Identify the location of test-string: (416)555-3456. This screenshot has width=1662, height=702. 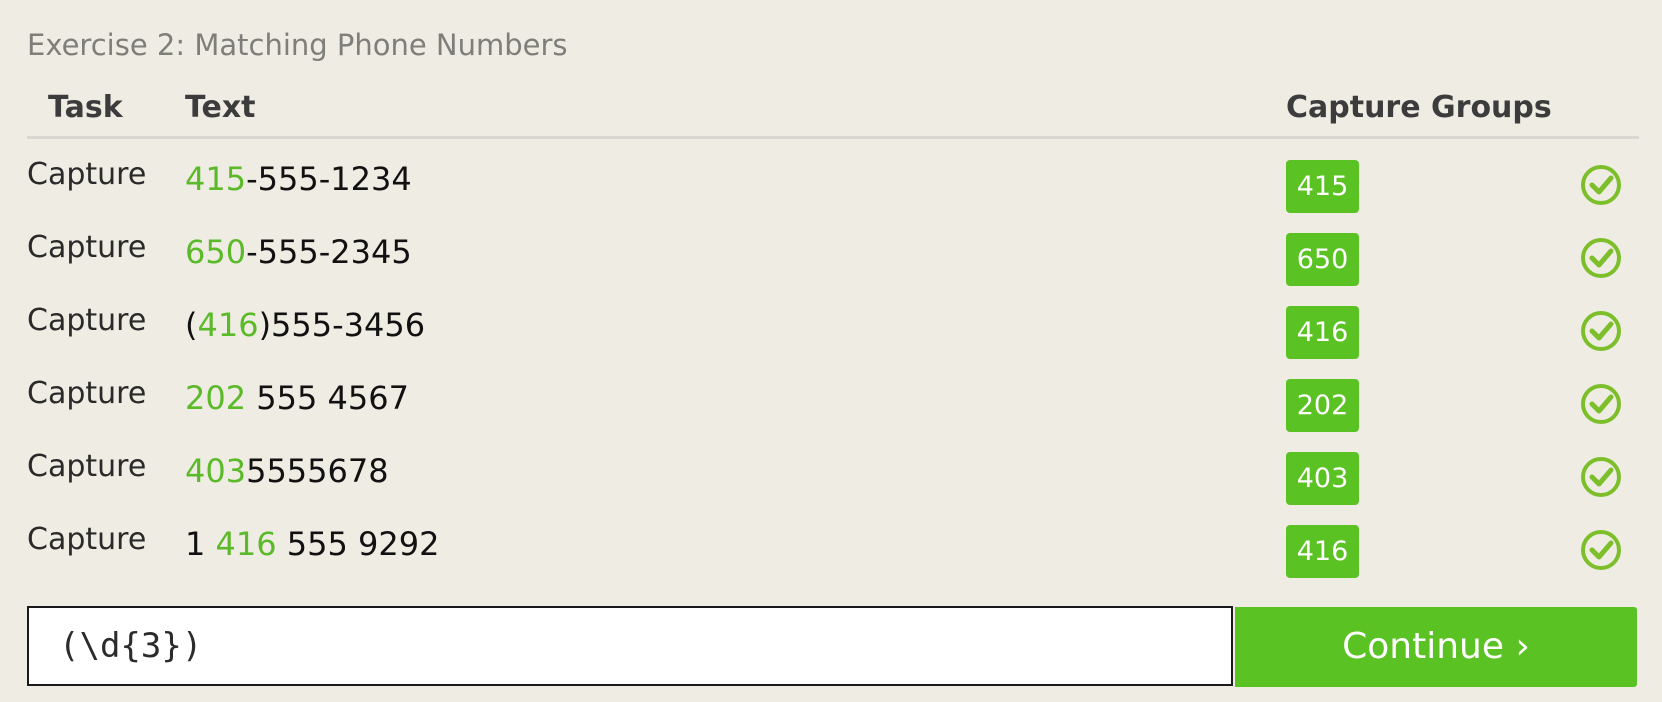
(305, 325).